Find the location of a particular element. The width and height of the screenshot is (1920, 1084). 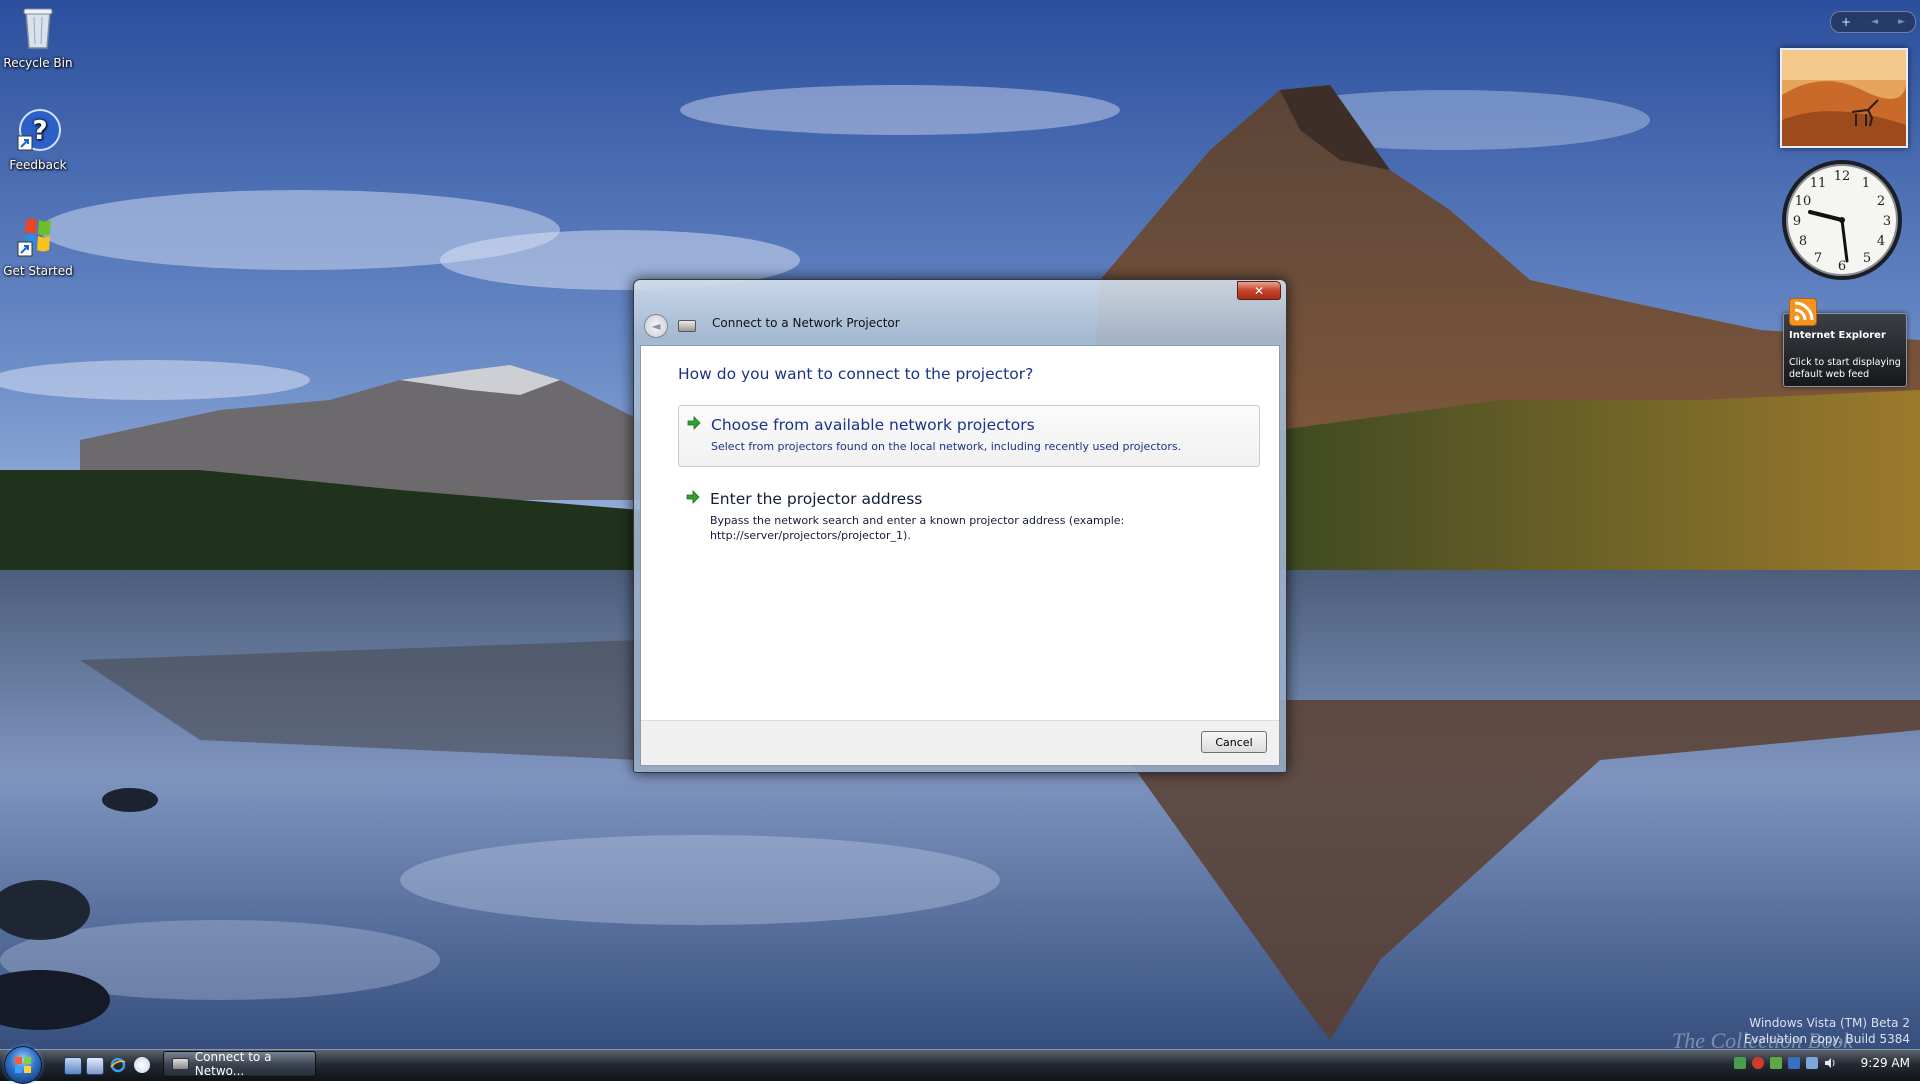

svg-text: 6 is located at coordinates (1842, 266).